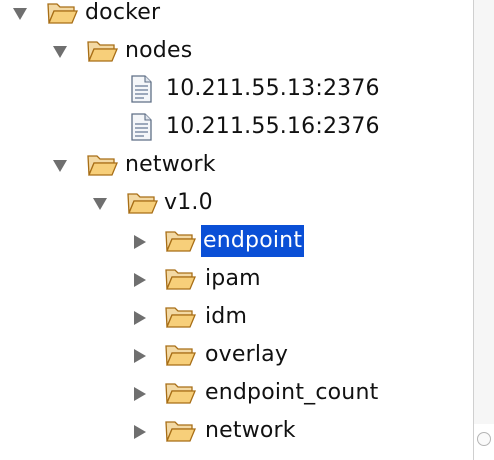 This screenshot has height=460, width=494. I want to click on tree-node-file: 10.211.55.16:2376, so click(236, 129).